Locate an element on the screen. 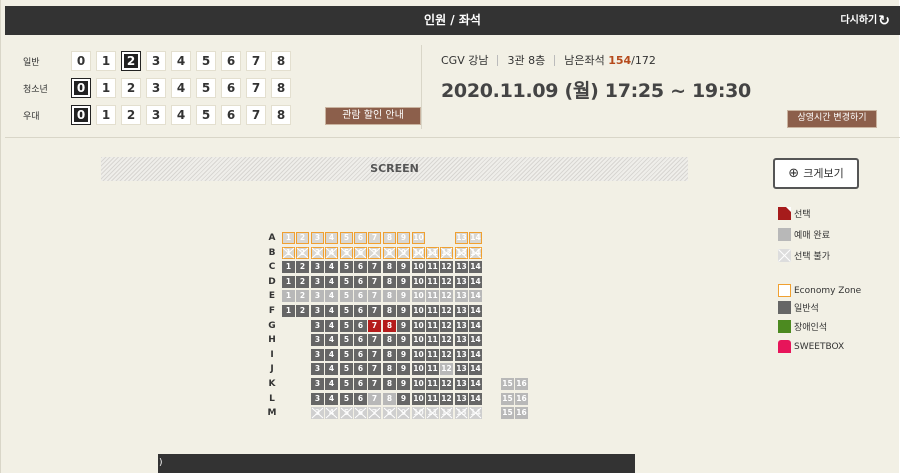 Image resolution: width=903 pixels, height=473 pixels. discount-info-button: 관람 할인 안내 is located at coordinates (373, 116).